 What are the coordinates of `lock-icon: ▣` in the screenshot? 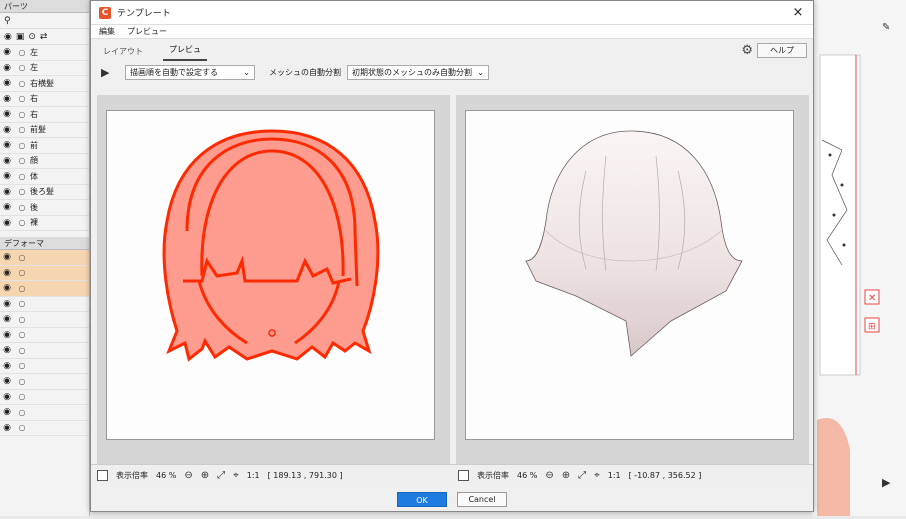 It's located at (20, 37).